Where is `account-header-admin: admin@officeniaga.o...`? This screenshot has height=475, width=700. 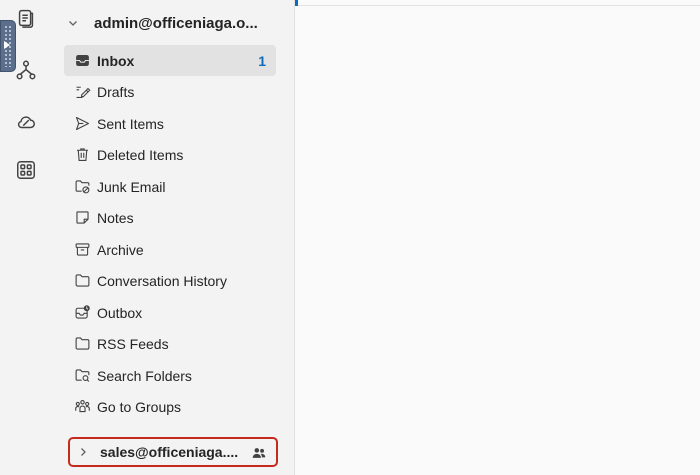
account-header-admin: admin@officeniaga.o... is located at coordinates (174, 23).